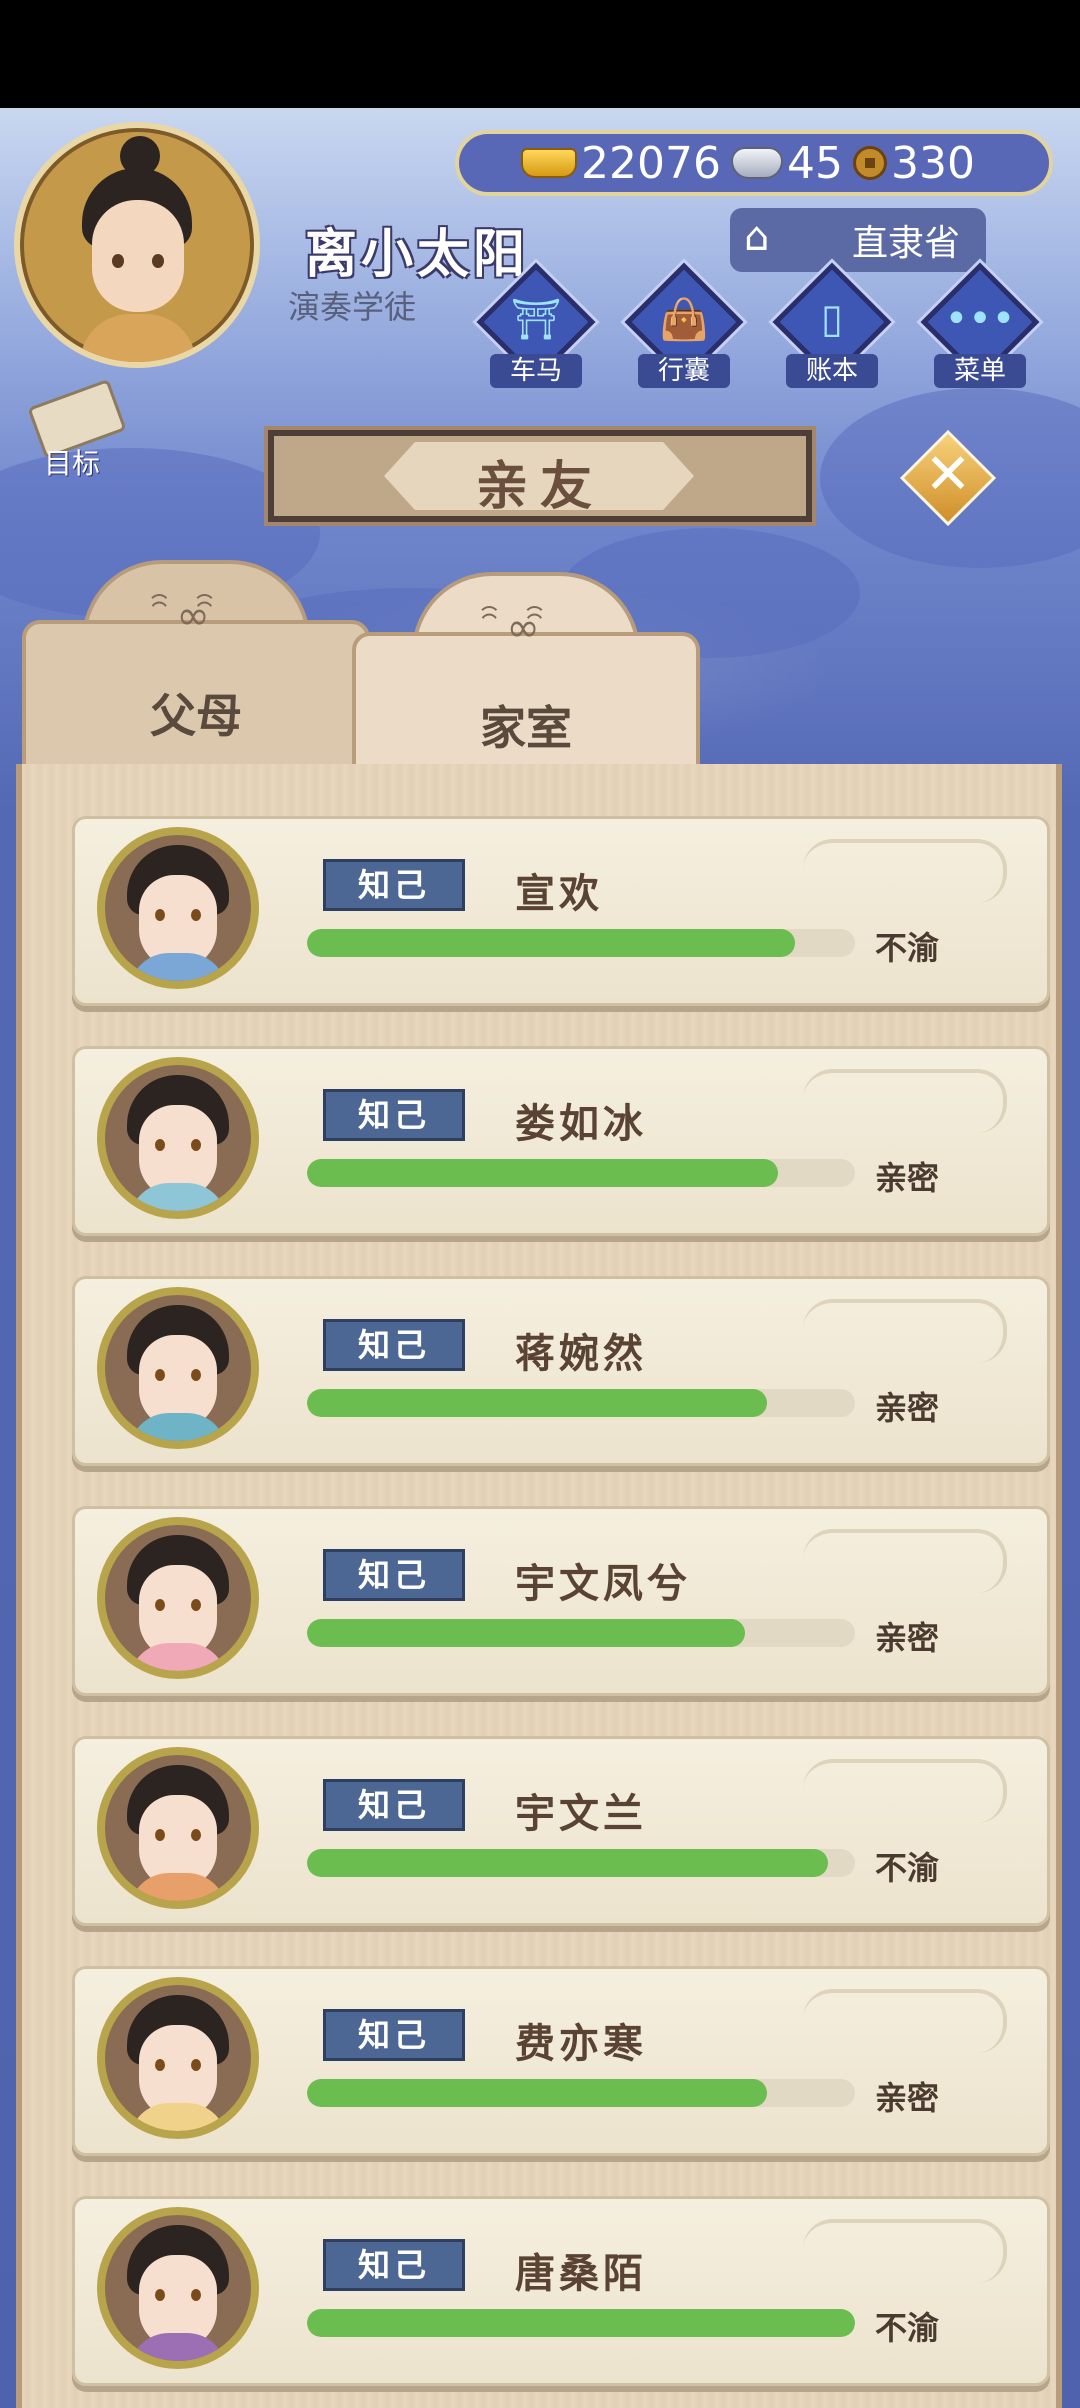  What do you see at coordinates (980, 319) in the screenshot?
I see `more-dots-icon: •••` at bounding box center [980, 319].